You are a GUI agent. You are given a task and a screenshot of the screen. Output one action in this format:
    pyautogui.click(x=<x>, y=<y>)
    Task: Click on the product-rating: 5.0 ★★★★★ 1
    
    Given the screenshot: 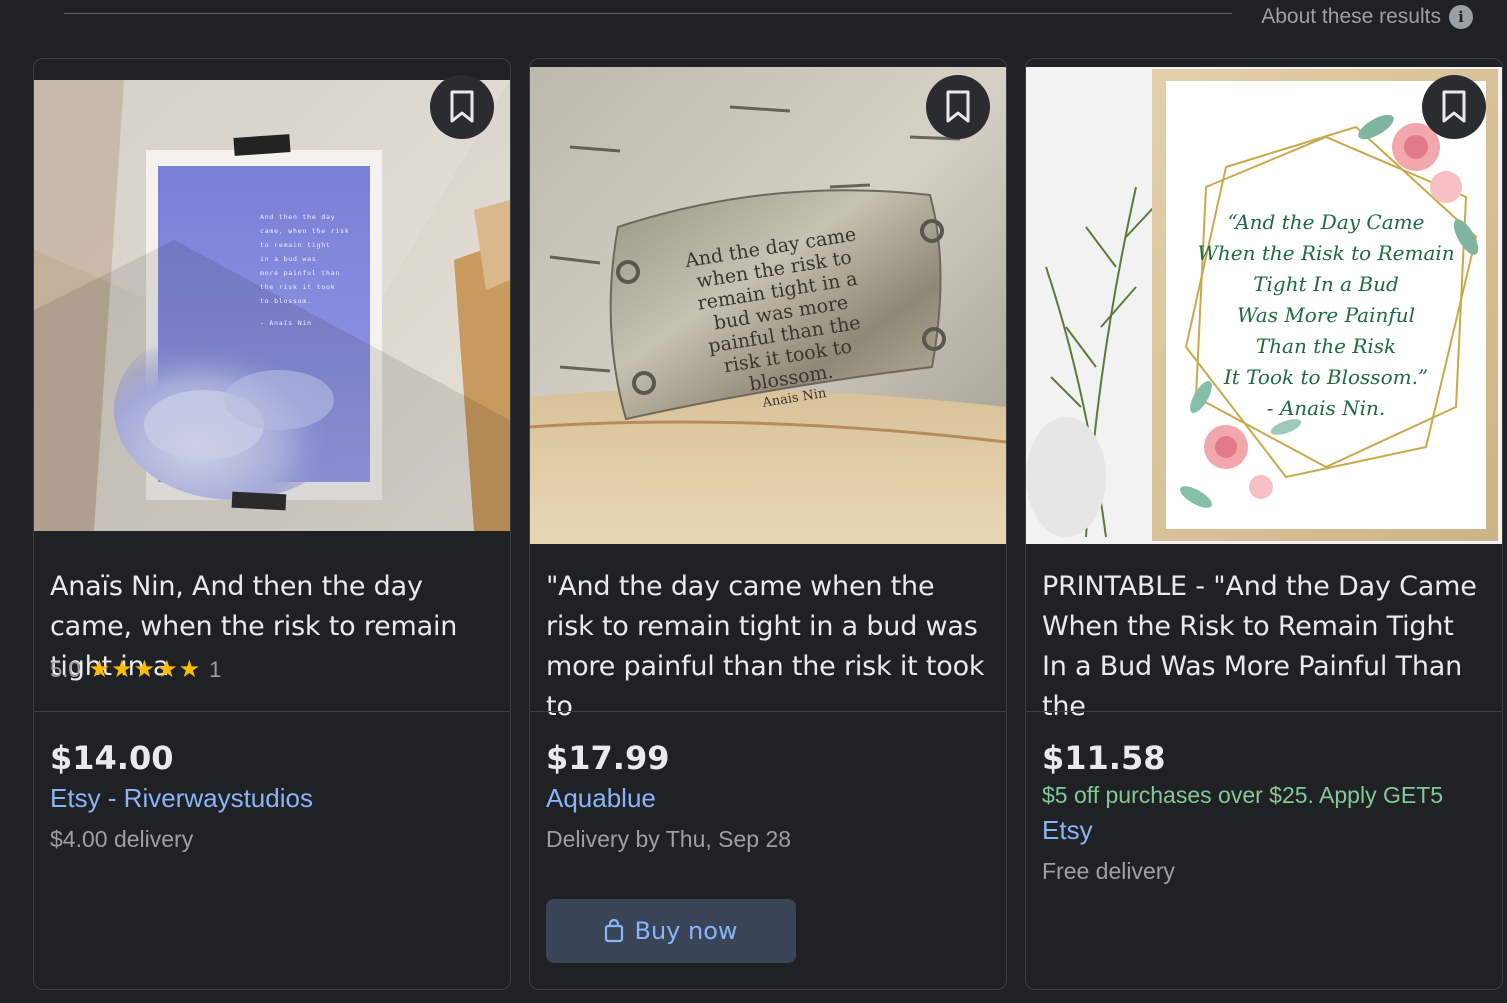 What is the action you would take?
    pyautogui.click(x=135, y=669)
    